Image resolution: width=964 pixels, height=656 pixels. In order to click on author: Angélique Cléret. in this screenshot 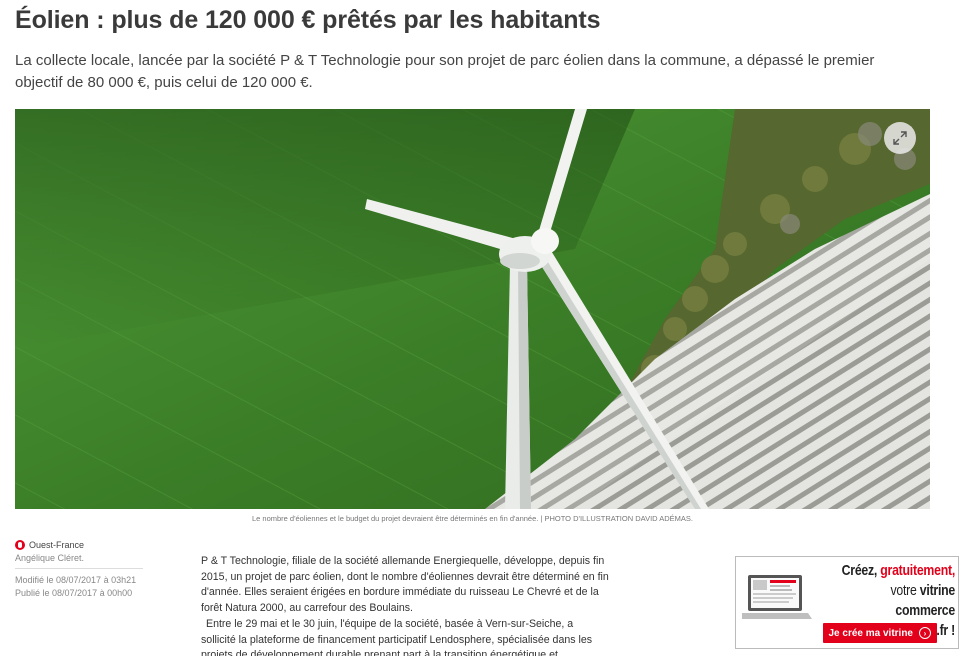, I will do `click(50, 558)`.